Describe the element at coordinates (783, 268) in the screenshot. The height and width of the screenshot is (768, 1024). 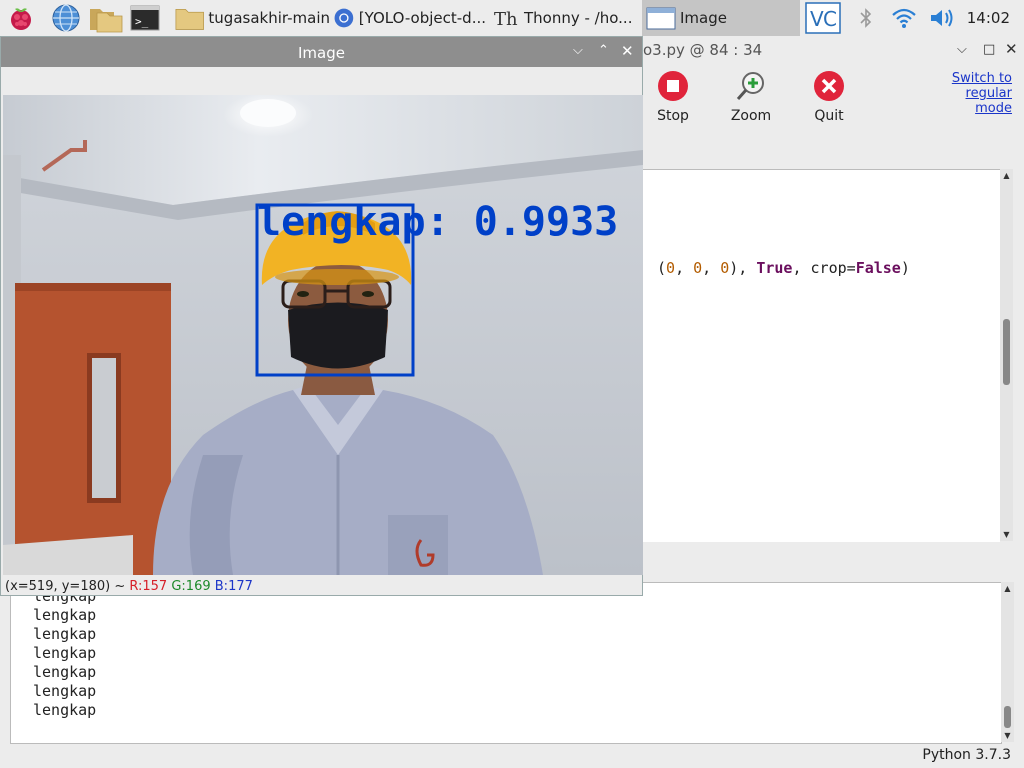
I see `code-line: (0, 0, 0), True, crop=False)` at that location.